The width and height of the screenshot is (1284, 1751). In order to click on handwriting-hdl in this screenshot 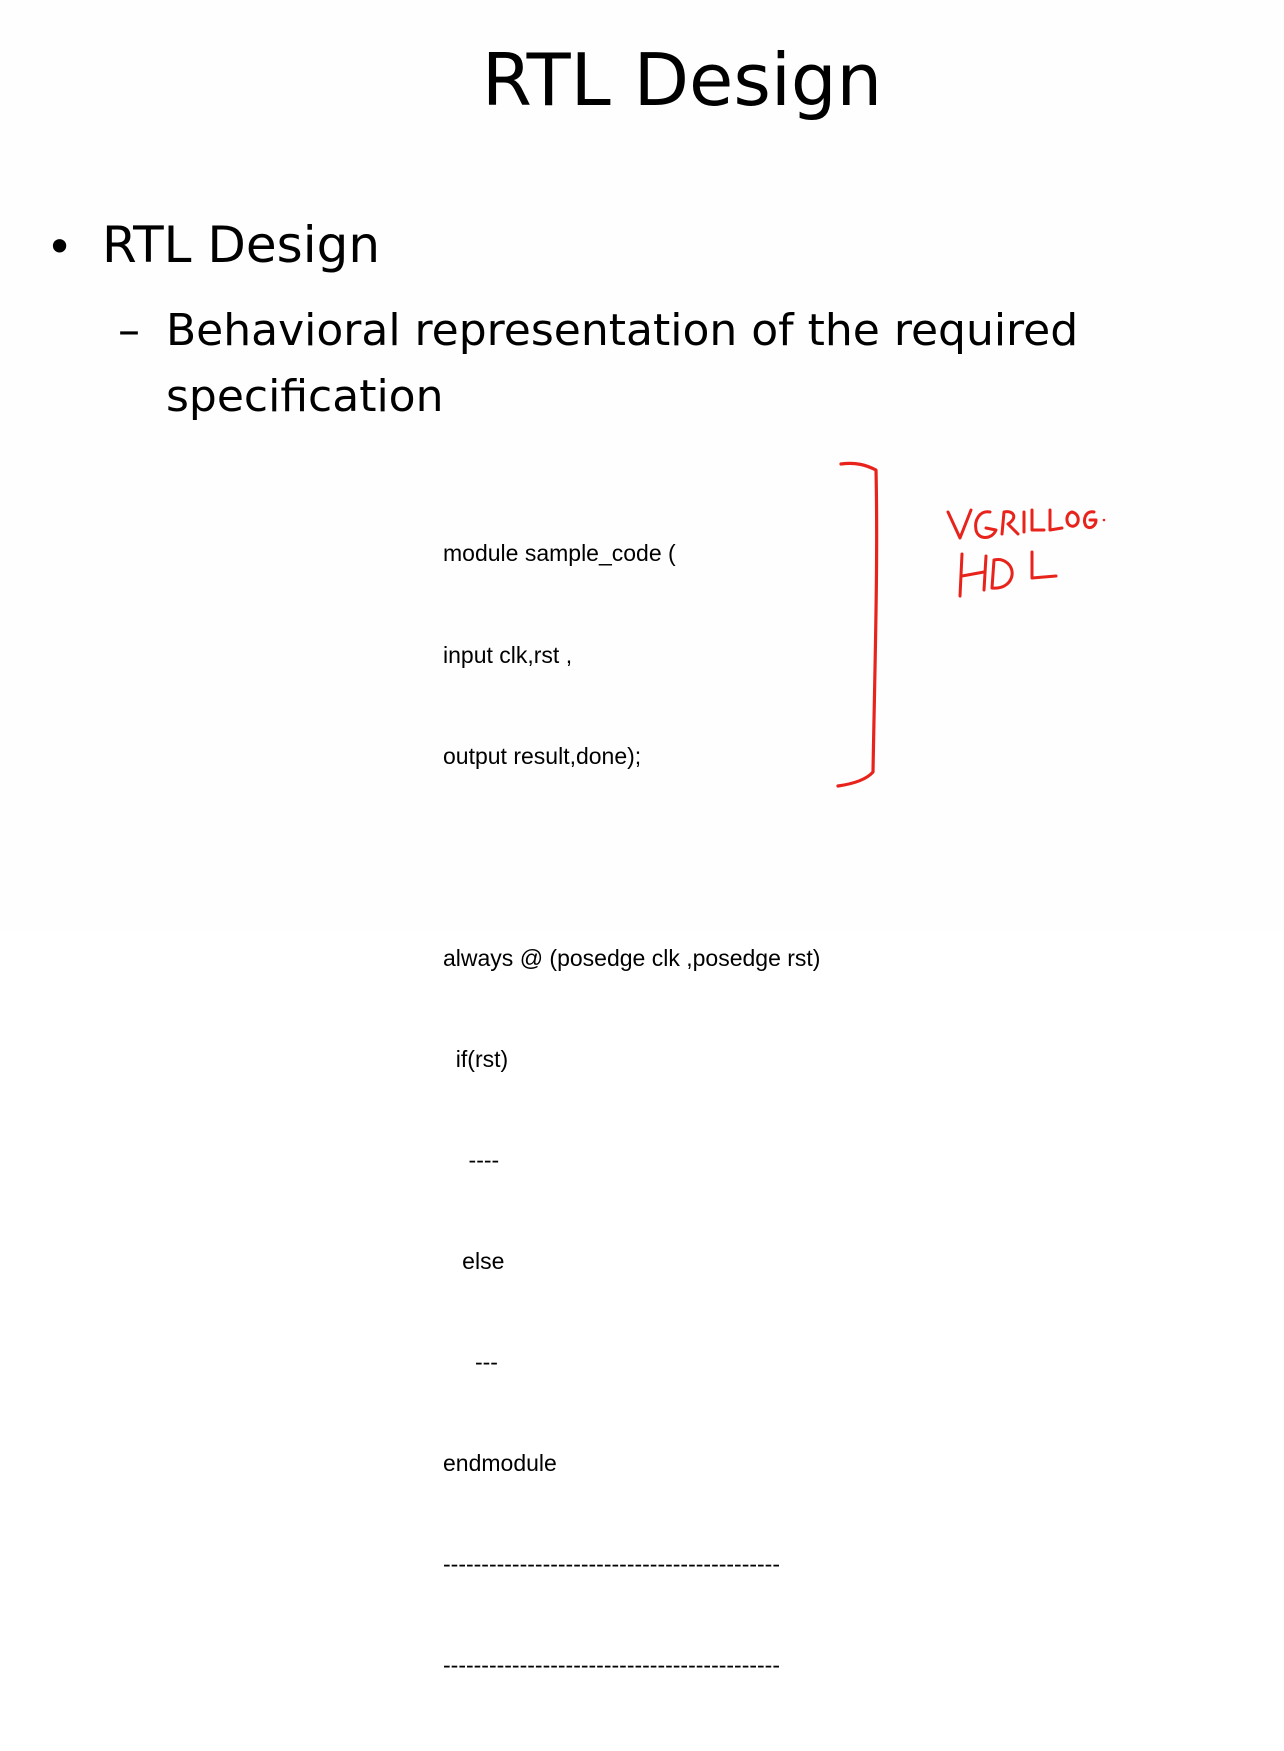, I will do `click(1008, 574)`.